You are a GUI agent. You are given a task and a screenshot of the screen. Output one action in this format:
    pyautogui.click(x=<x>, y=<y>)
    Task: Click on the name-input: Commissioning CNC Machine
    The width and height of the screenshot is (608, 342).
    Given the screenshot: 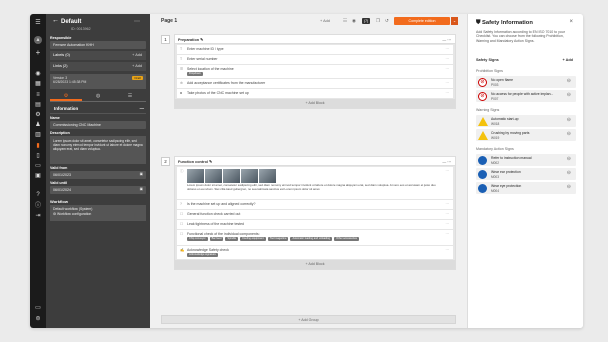 What is the action you would take?
    pyautogui.click(x=98, y=125)
    